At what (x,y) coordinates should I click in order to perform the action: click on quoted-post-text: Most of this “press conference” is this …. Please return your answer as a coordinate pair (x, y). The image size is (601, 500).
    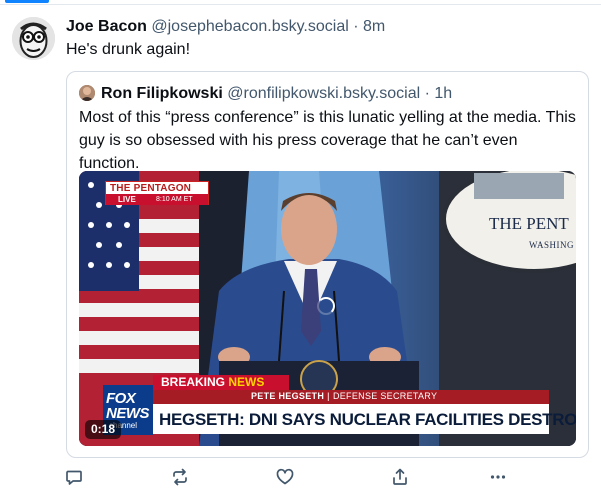
    Looking at the image, I should click on (327, 140).